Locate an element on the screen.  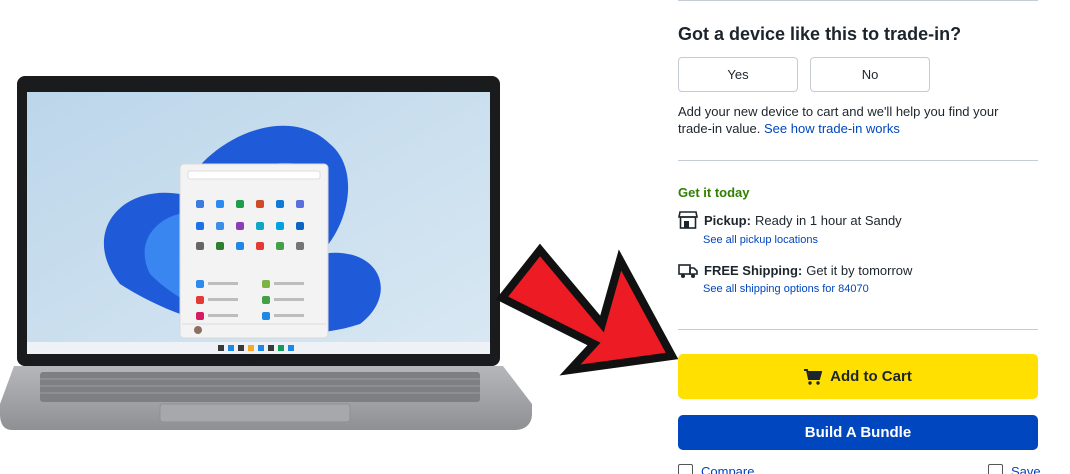
pickup-locations-link: See all pickup locations is located at coordinates (760, 240).